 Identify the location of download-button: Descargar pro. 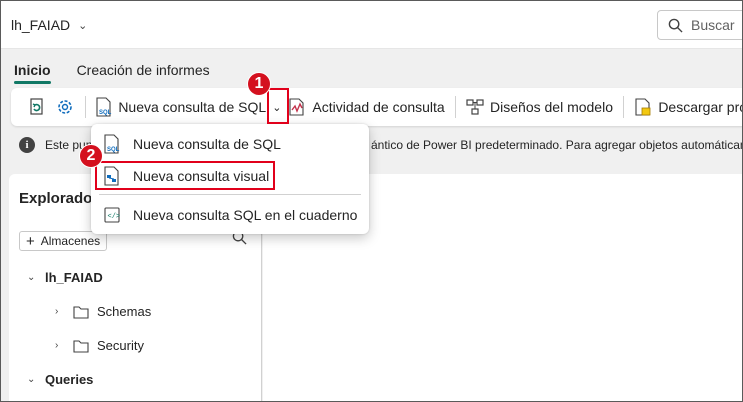
(686, 107).